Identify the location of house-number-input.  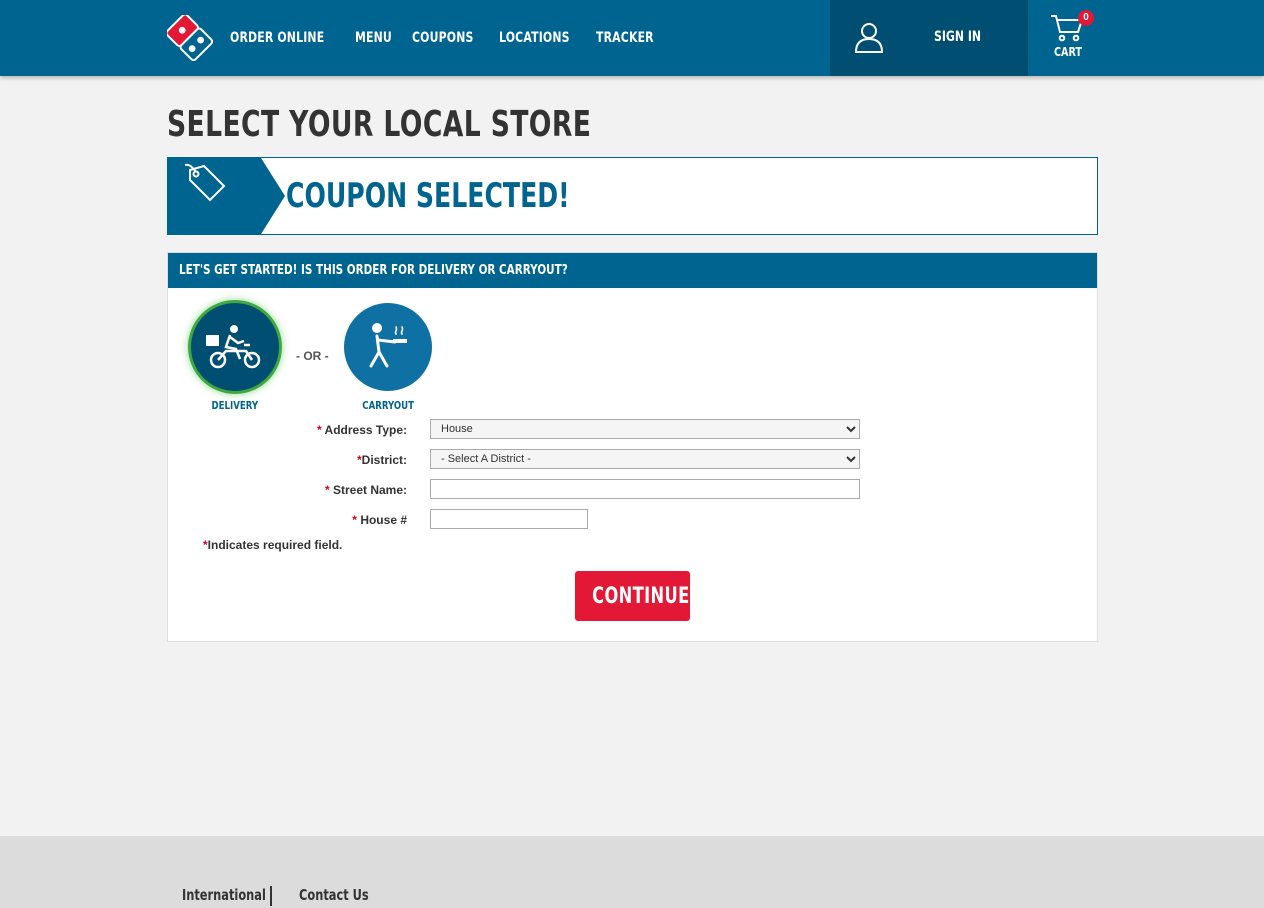
(509, 519).